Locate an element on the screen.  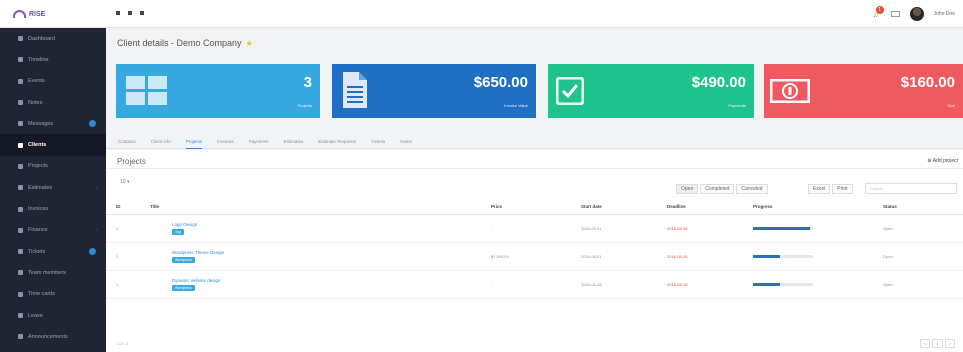
page-size-select: 10 ▾ is located at coordinates (124, 182).